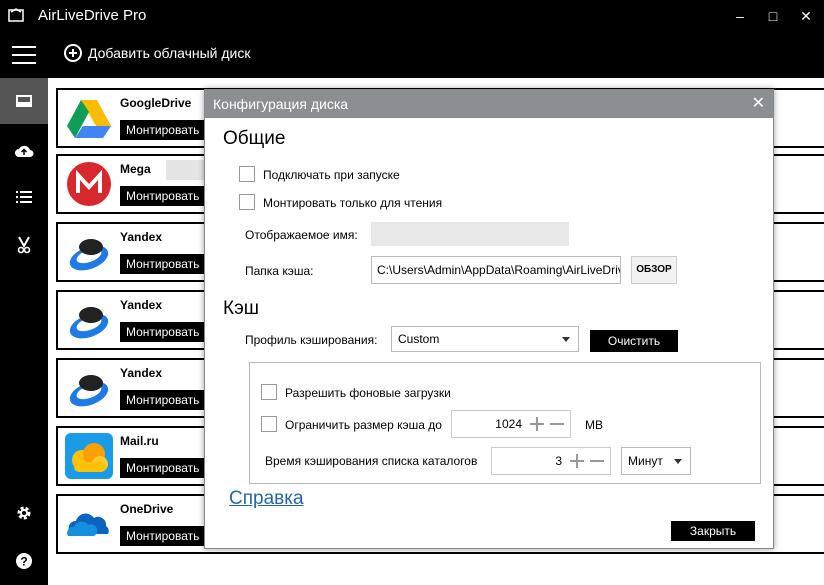 Image resolution: width=824 pixels, height=585 pixels. I want to click on onedrive-icon, so click(88, 524).